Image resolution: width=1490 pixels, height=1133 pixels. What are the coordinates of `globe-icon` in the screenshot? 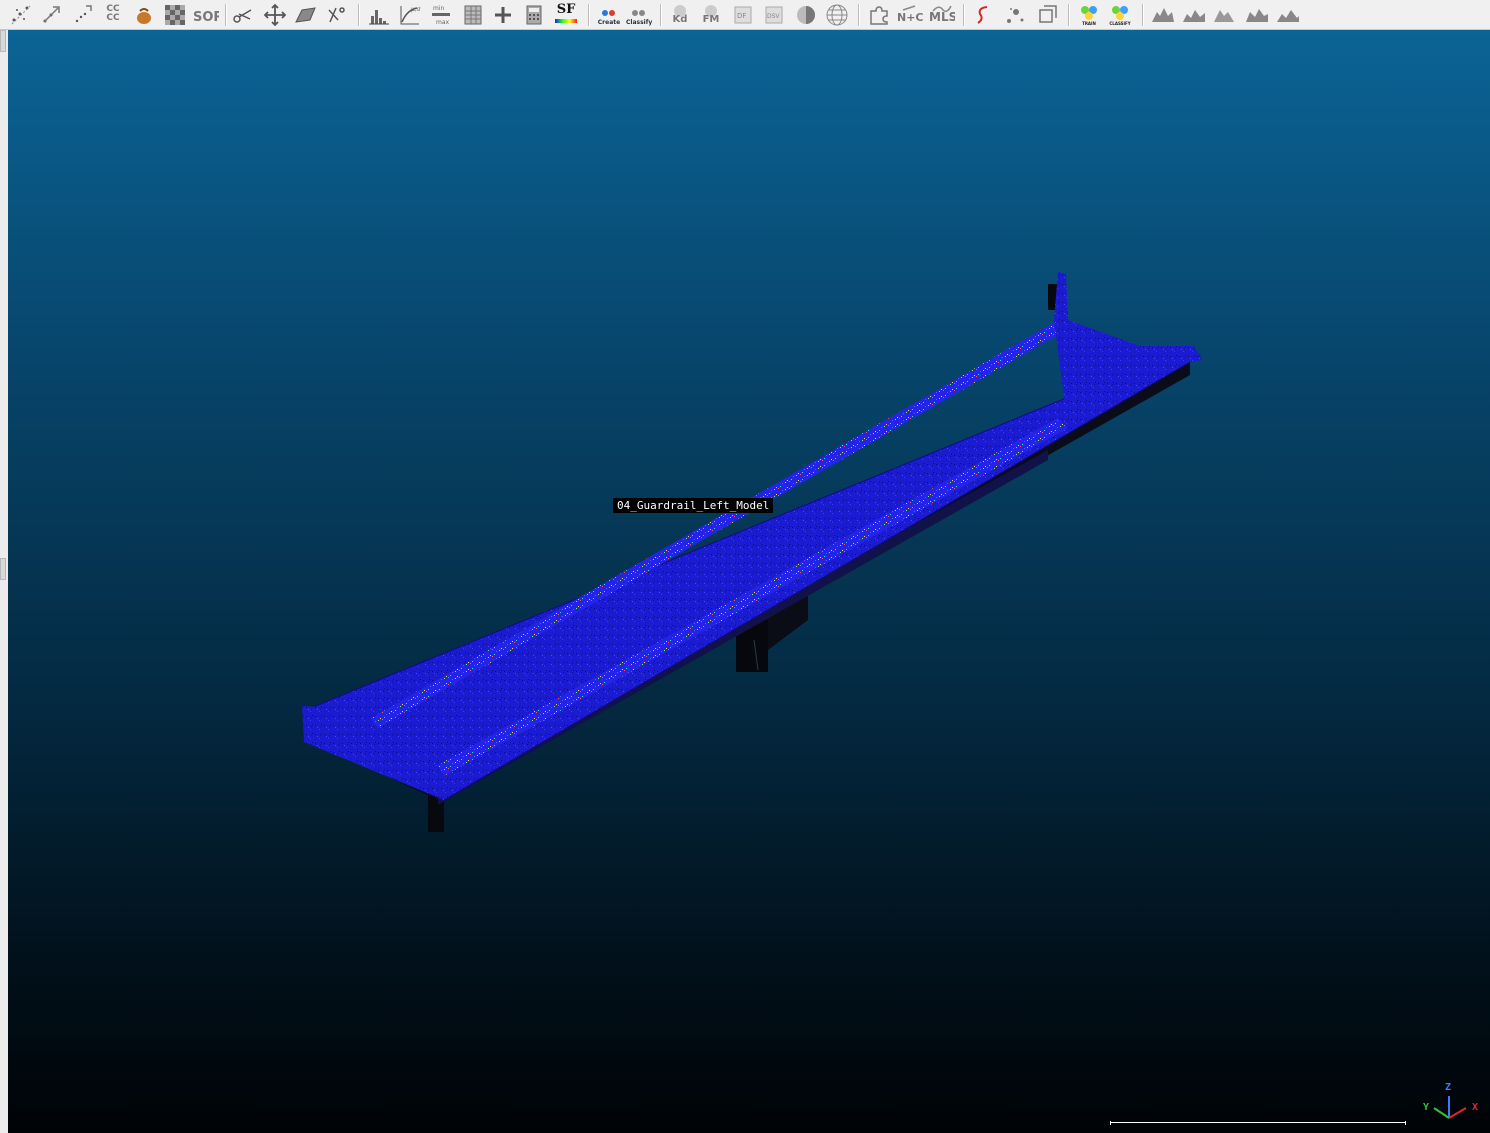 It's located at (837, 15).